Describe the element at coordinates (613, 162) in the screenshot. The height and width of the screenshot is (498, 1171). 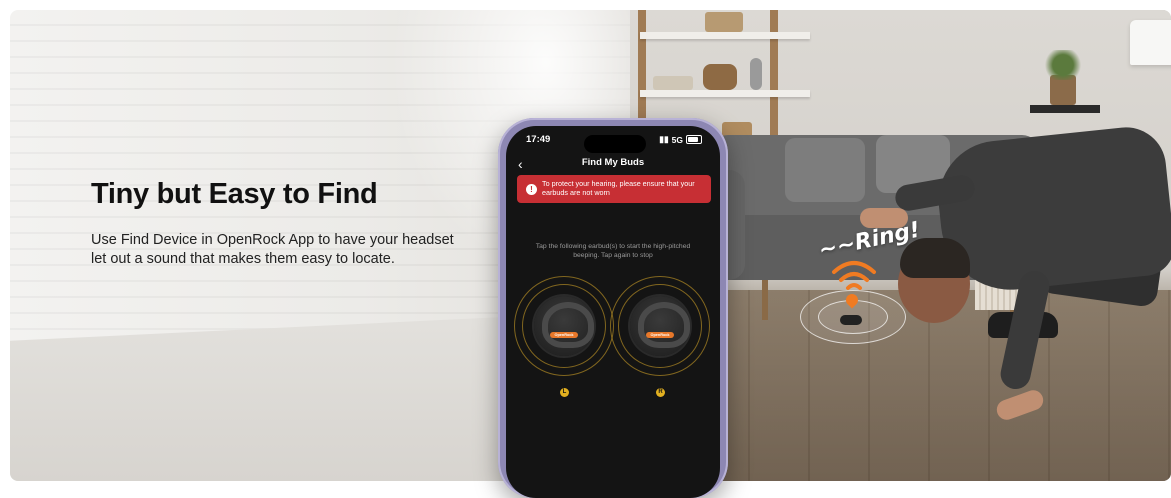
I see `screen-title: Find My Buds` at that location.